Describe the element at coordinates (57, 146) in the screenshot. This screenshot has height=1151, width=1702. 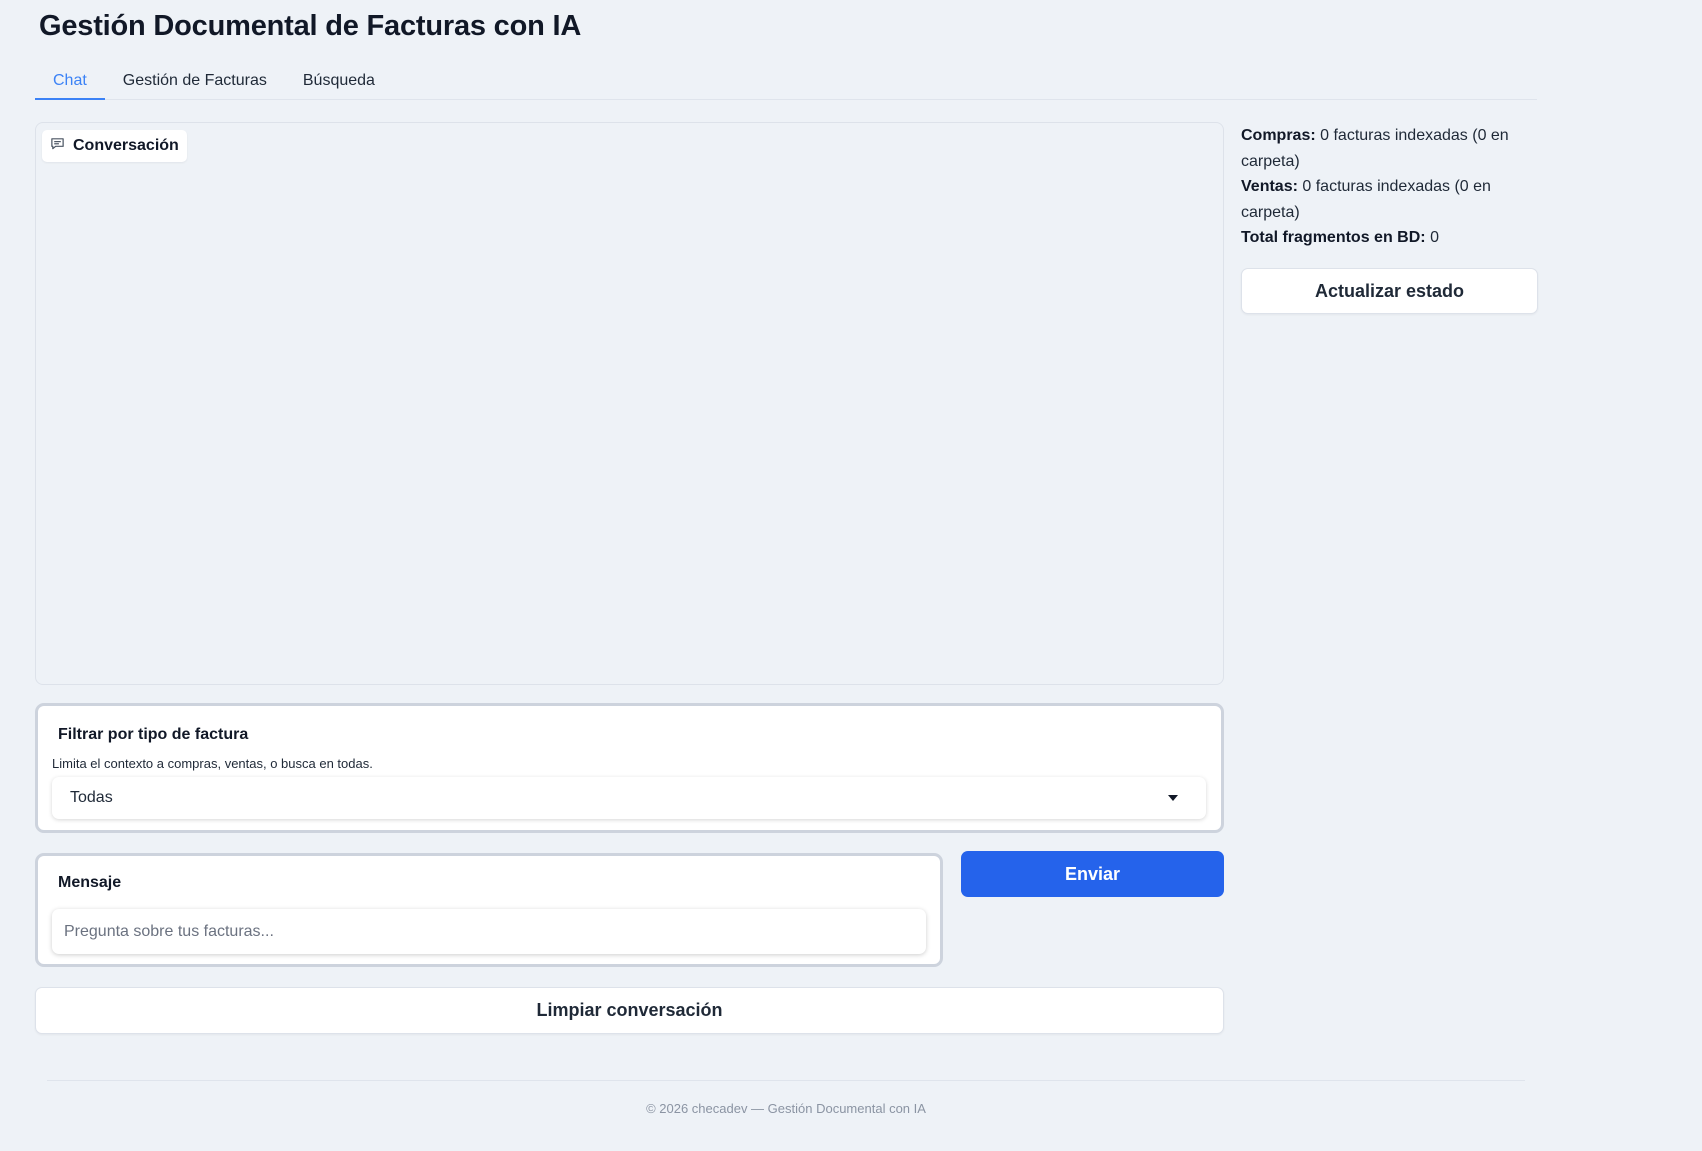
I see `chat-bubble-icon` at that location.